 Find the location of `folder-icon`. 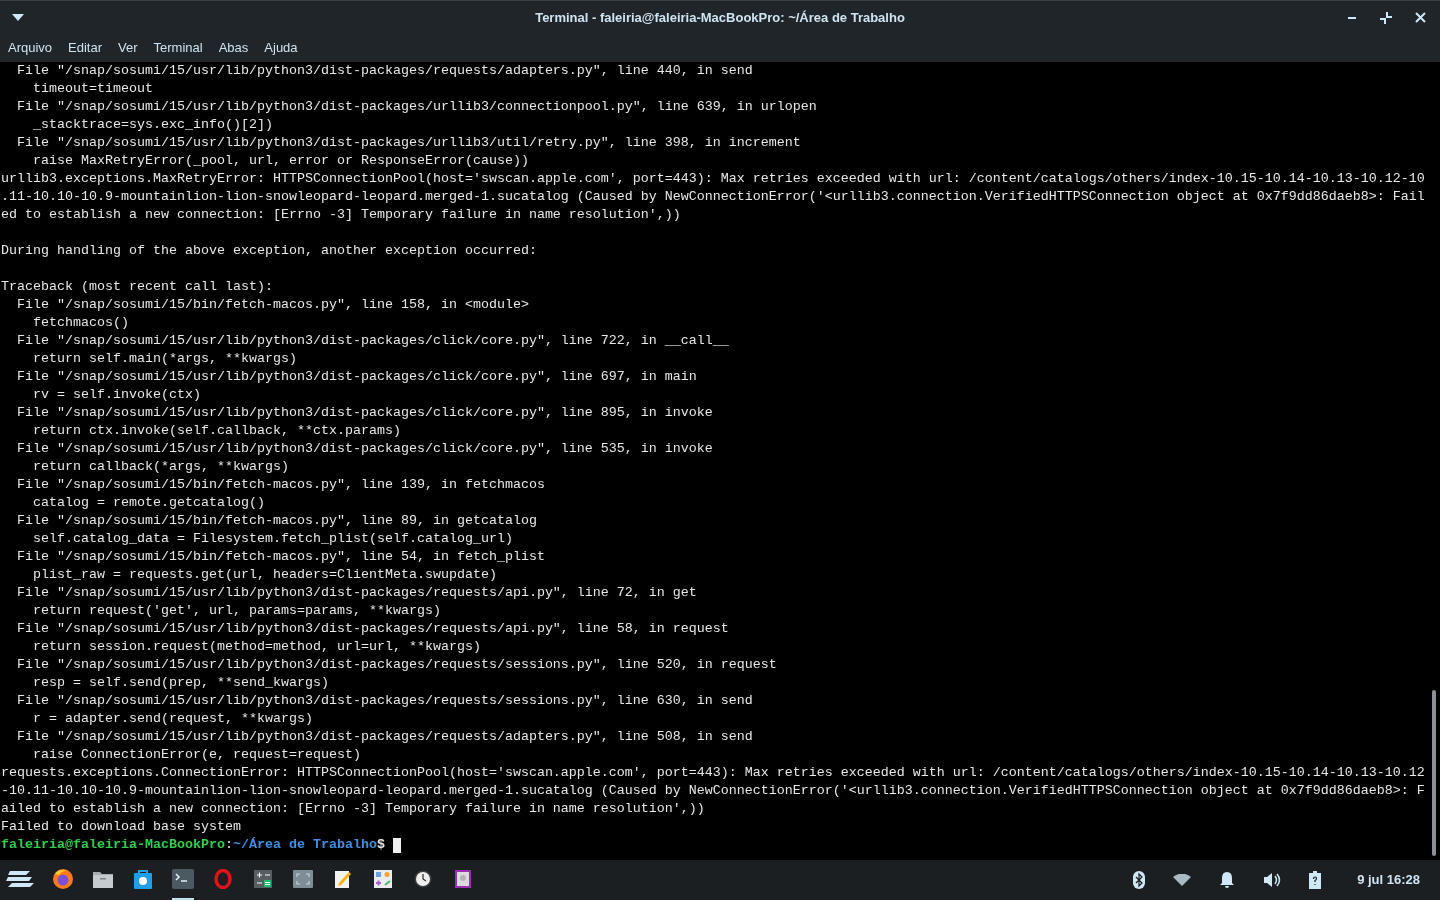

folder-icon is located at coordinates (103, 879).